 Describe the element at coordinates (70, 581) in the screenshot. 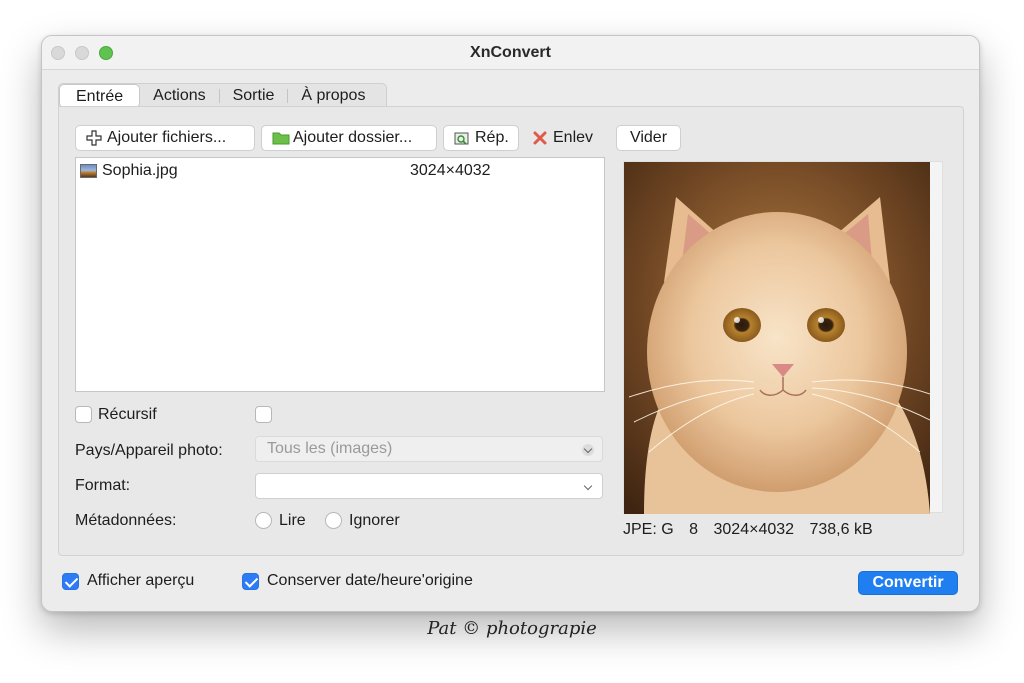

I see `show-preview-checkbox` at that location.